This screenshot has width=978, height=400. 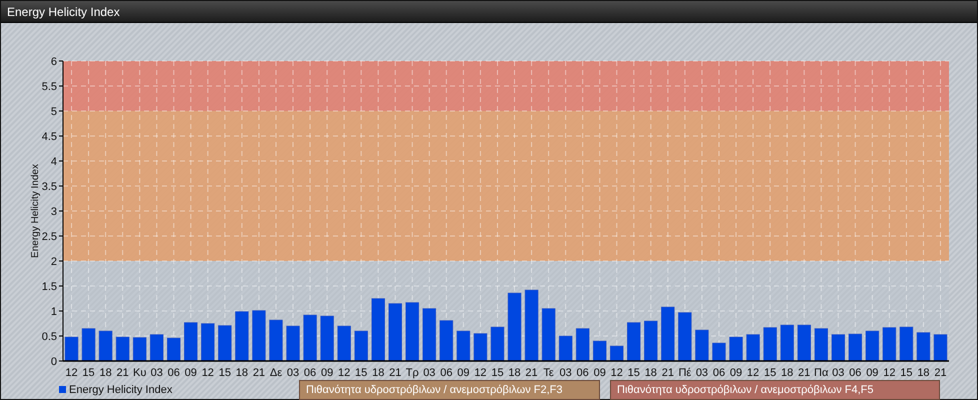 I want to click on axis-tick-label: 0, so click(x=53, y=362).